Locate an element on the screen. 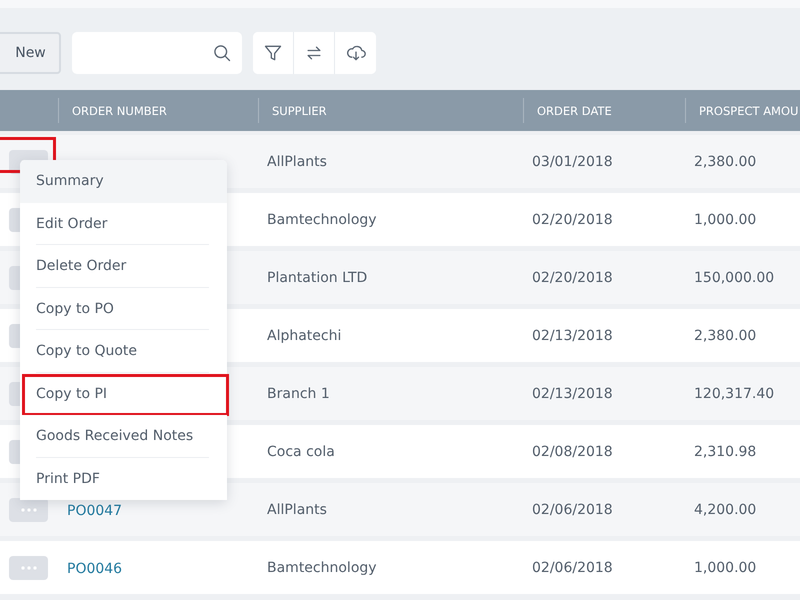  table-cell-text: 150,000.00 is located at coordinates (734, 278).